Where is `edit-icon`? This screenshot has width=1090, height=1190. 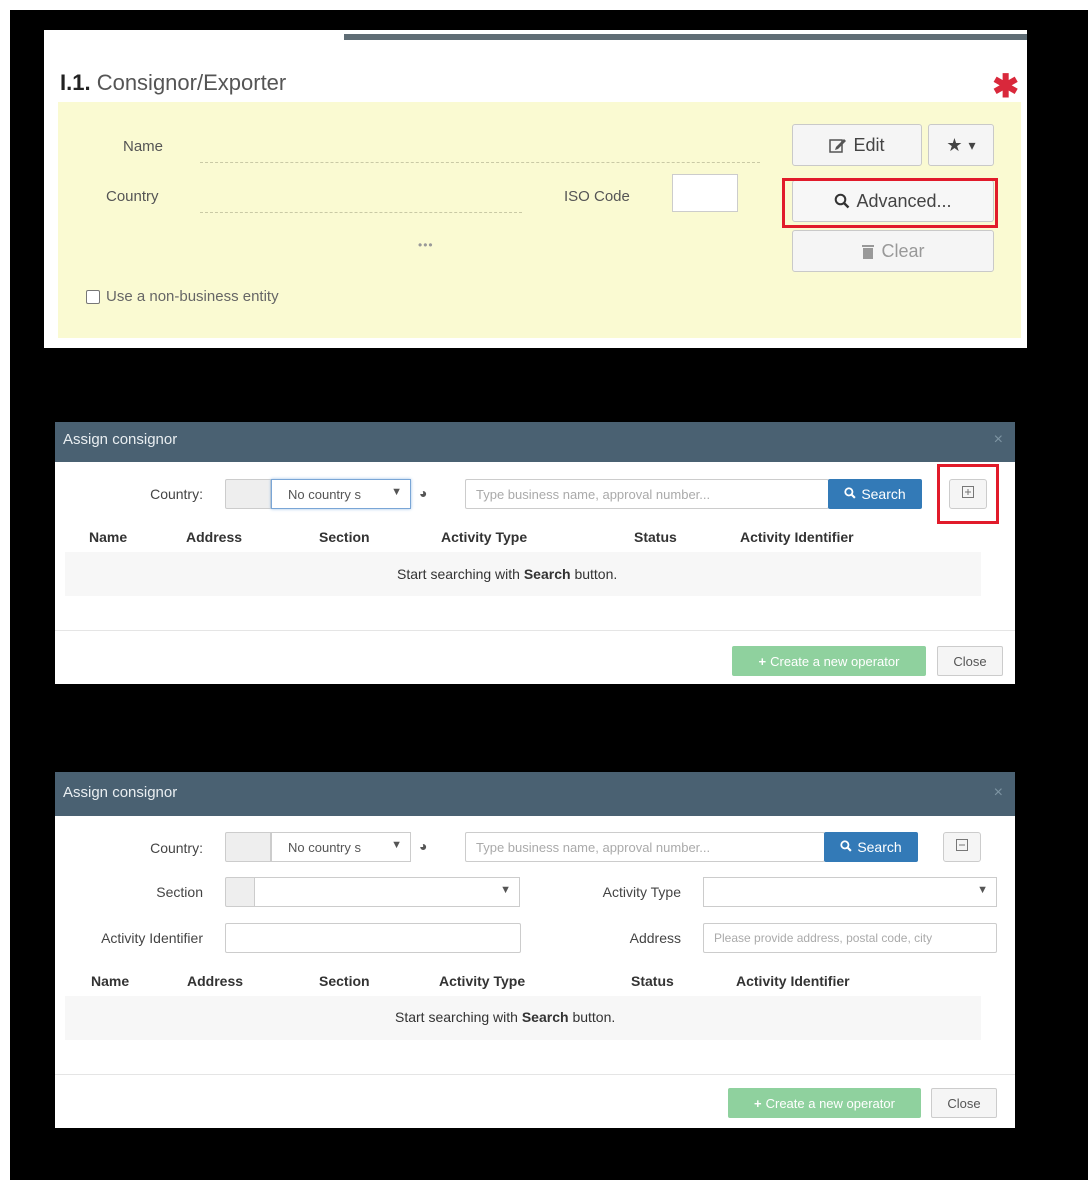 edit-icon is located at coordinates (838, 145).